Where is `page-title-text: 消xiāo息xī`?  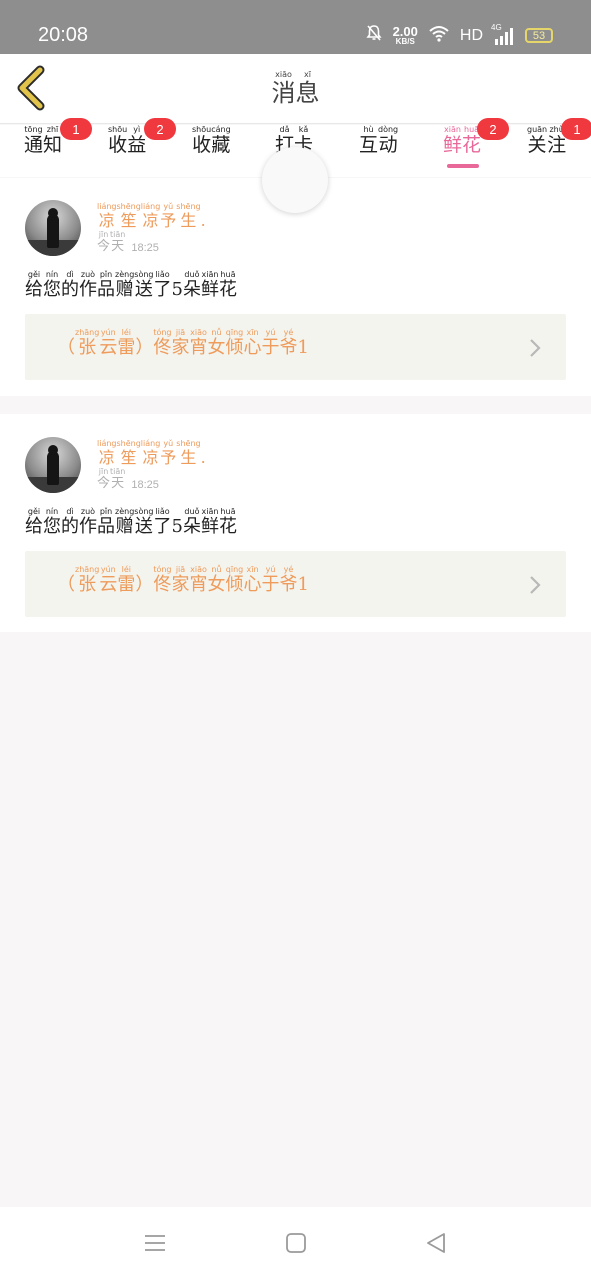
page-title-text: 消xiāo息xī is located at coordinates (295, 89).